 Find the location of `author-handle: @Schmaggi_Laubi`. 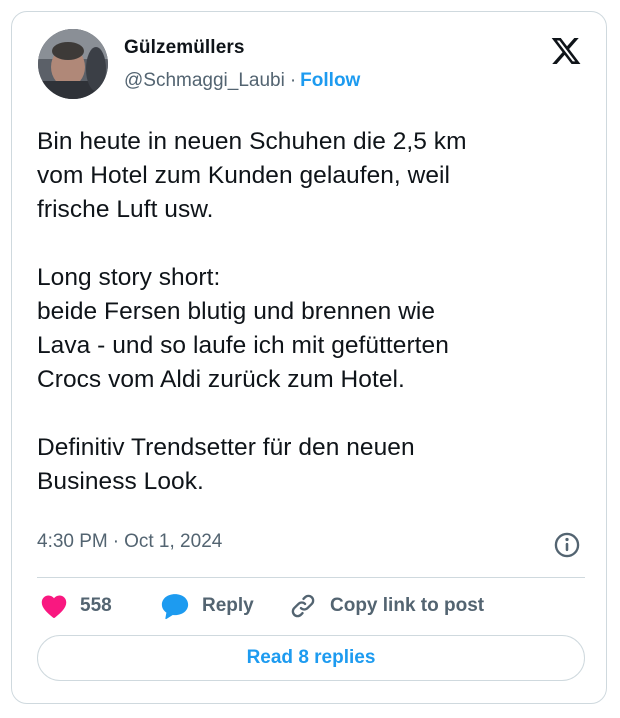

author-handle: @Schmaggi_Laubi is located at coordinates (204, 80).